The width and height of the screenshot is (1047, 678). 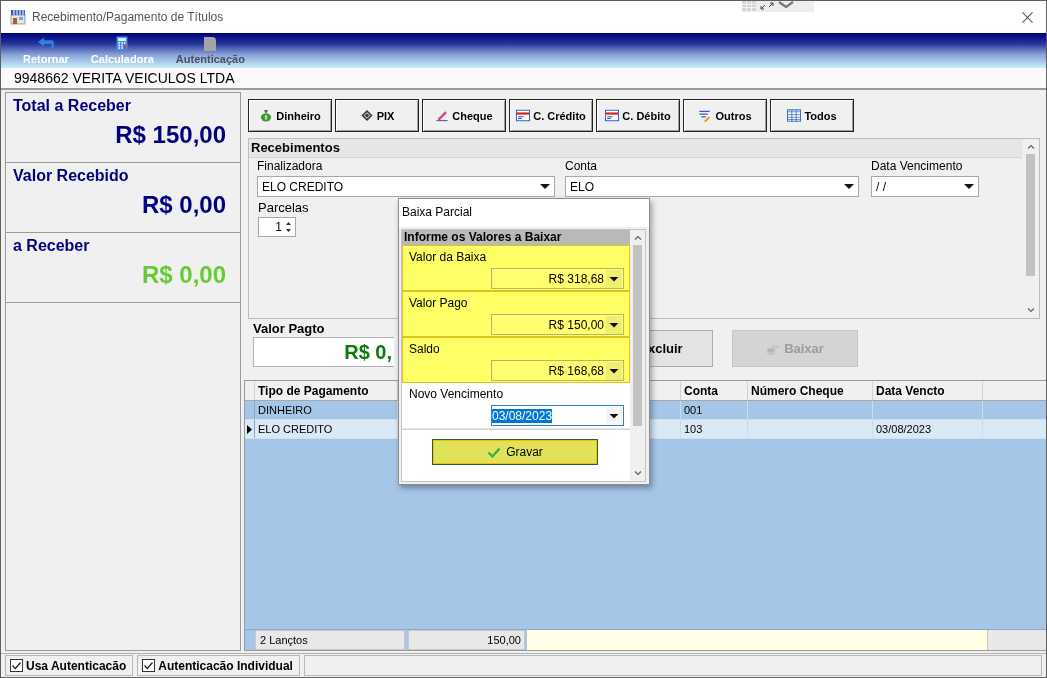 I want to click on field-label: Data Vencimento, so click(x=917, y=166).